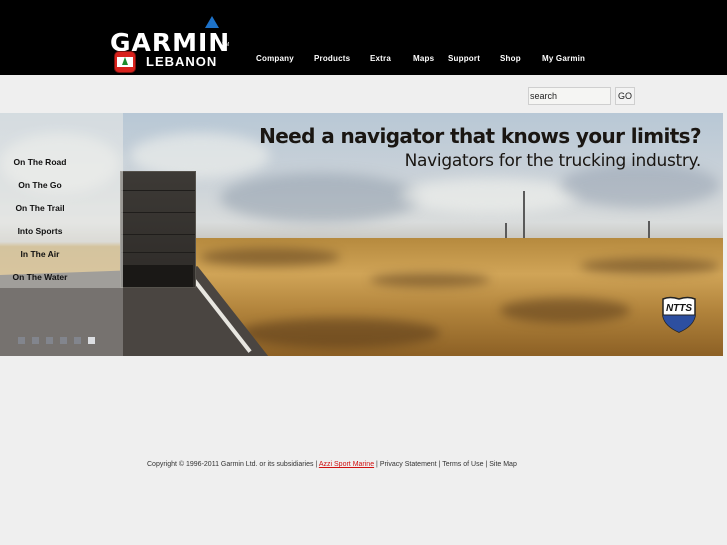  What do you see at coordinates (40, 208) in the screenshot?
I see `menu-on-the-trail: On The Trail` at bounding box center [40, 208].